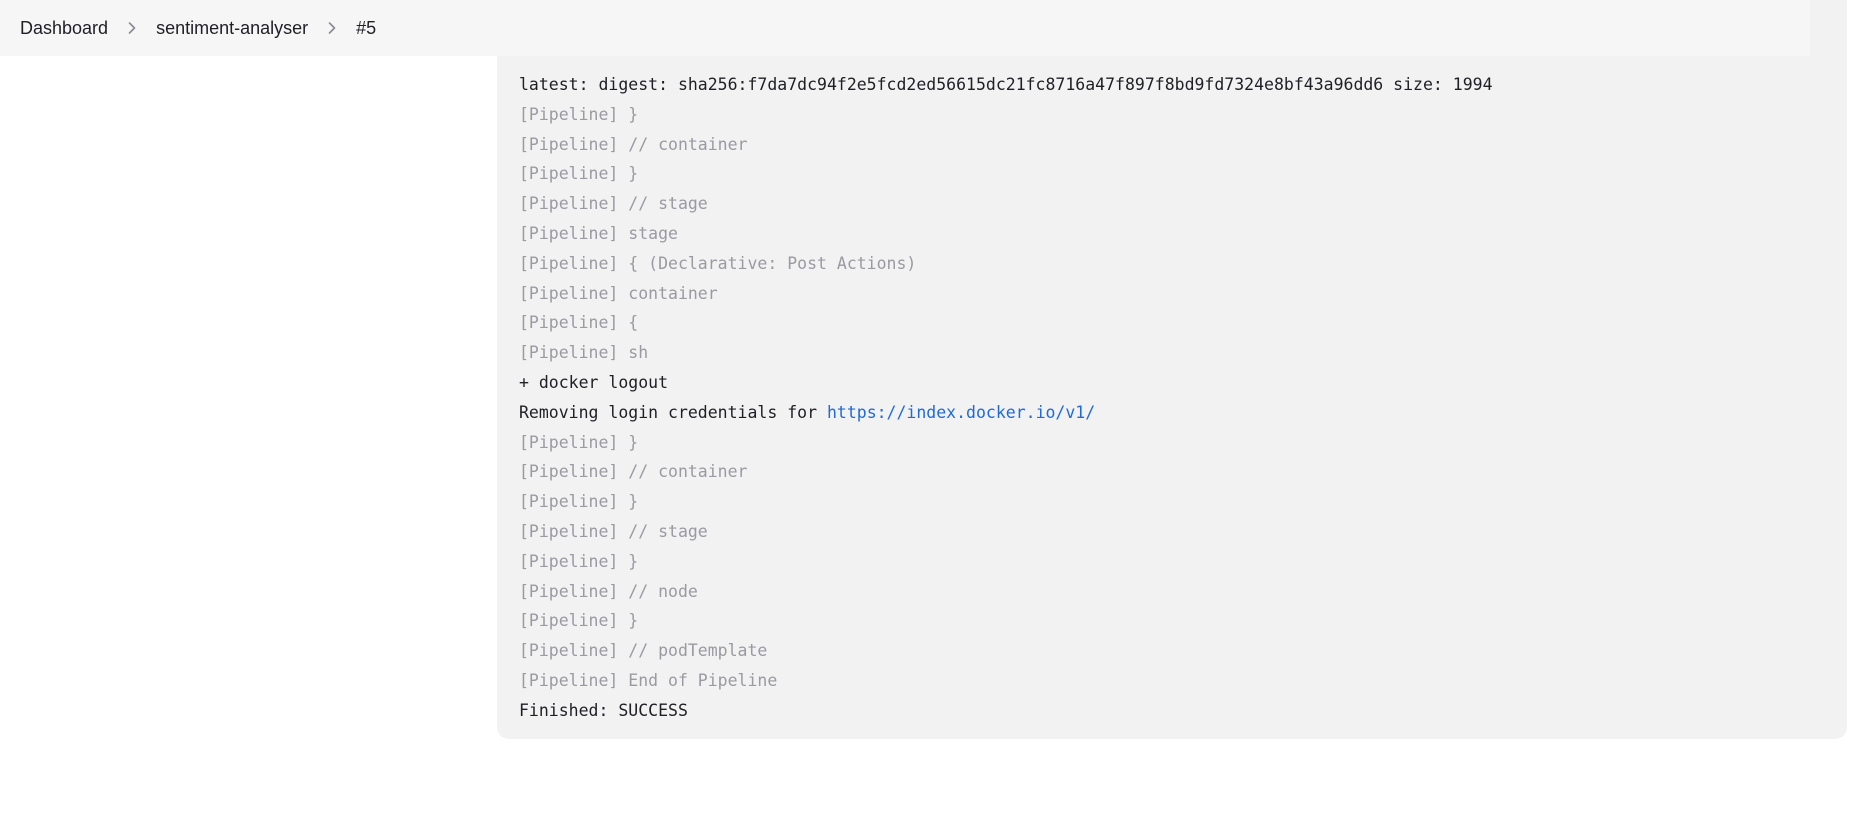 The height and width of the screenshot is (823, 1863). What do you see at coordinates (64, 28) in the screenshot?
I see `breadcrumb-dashboard: Dashboard` at bounding box center [64, 28].